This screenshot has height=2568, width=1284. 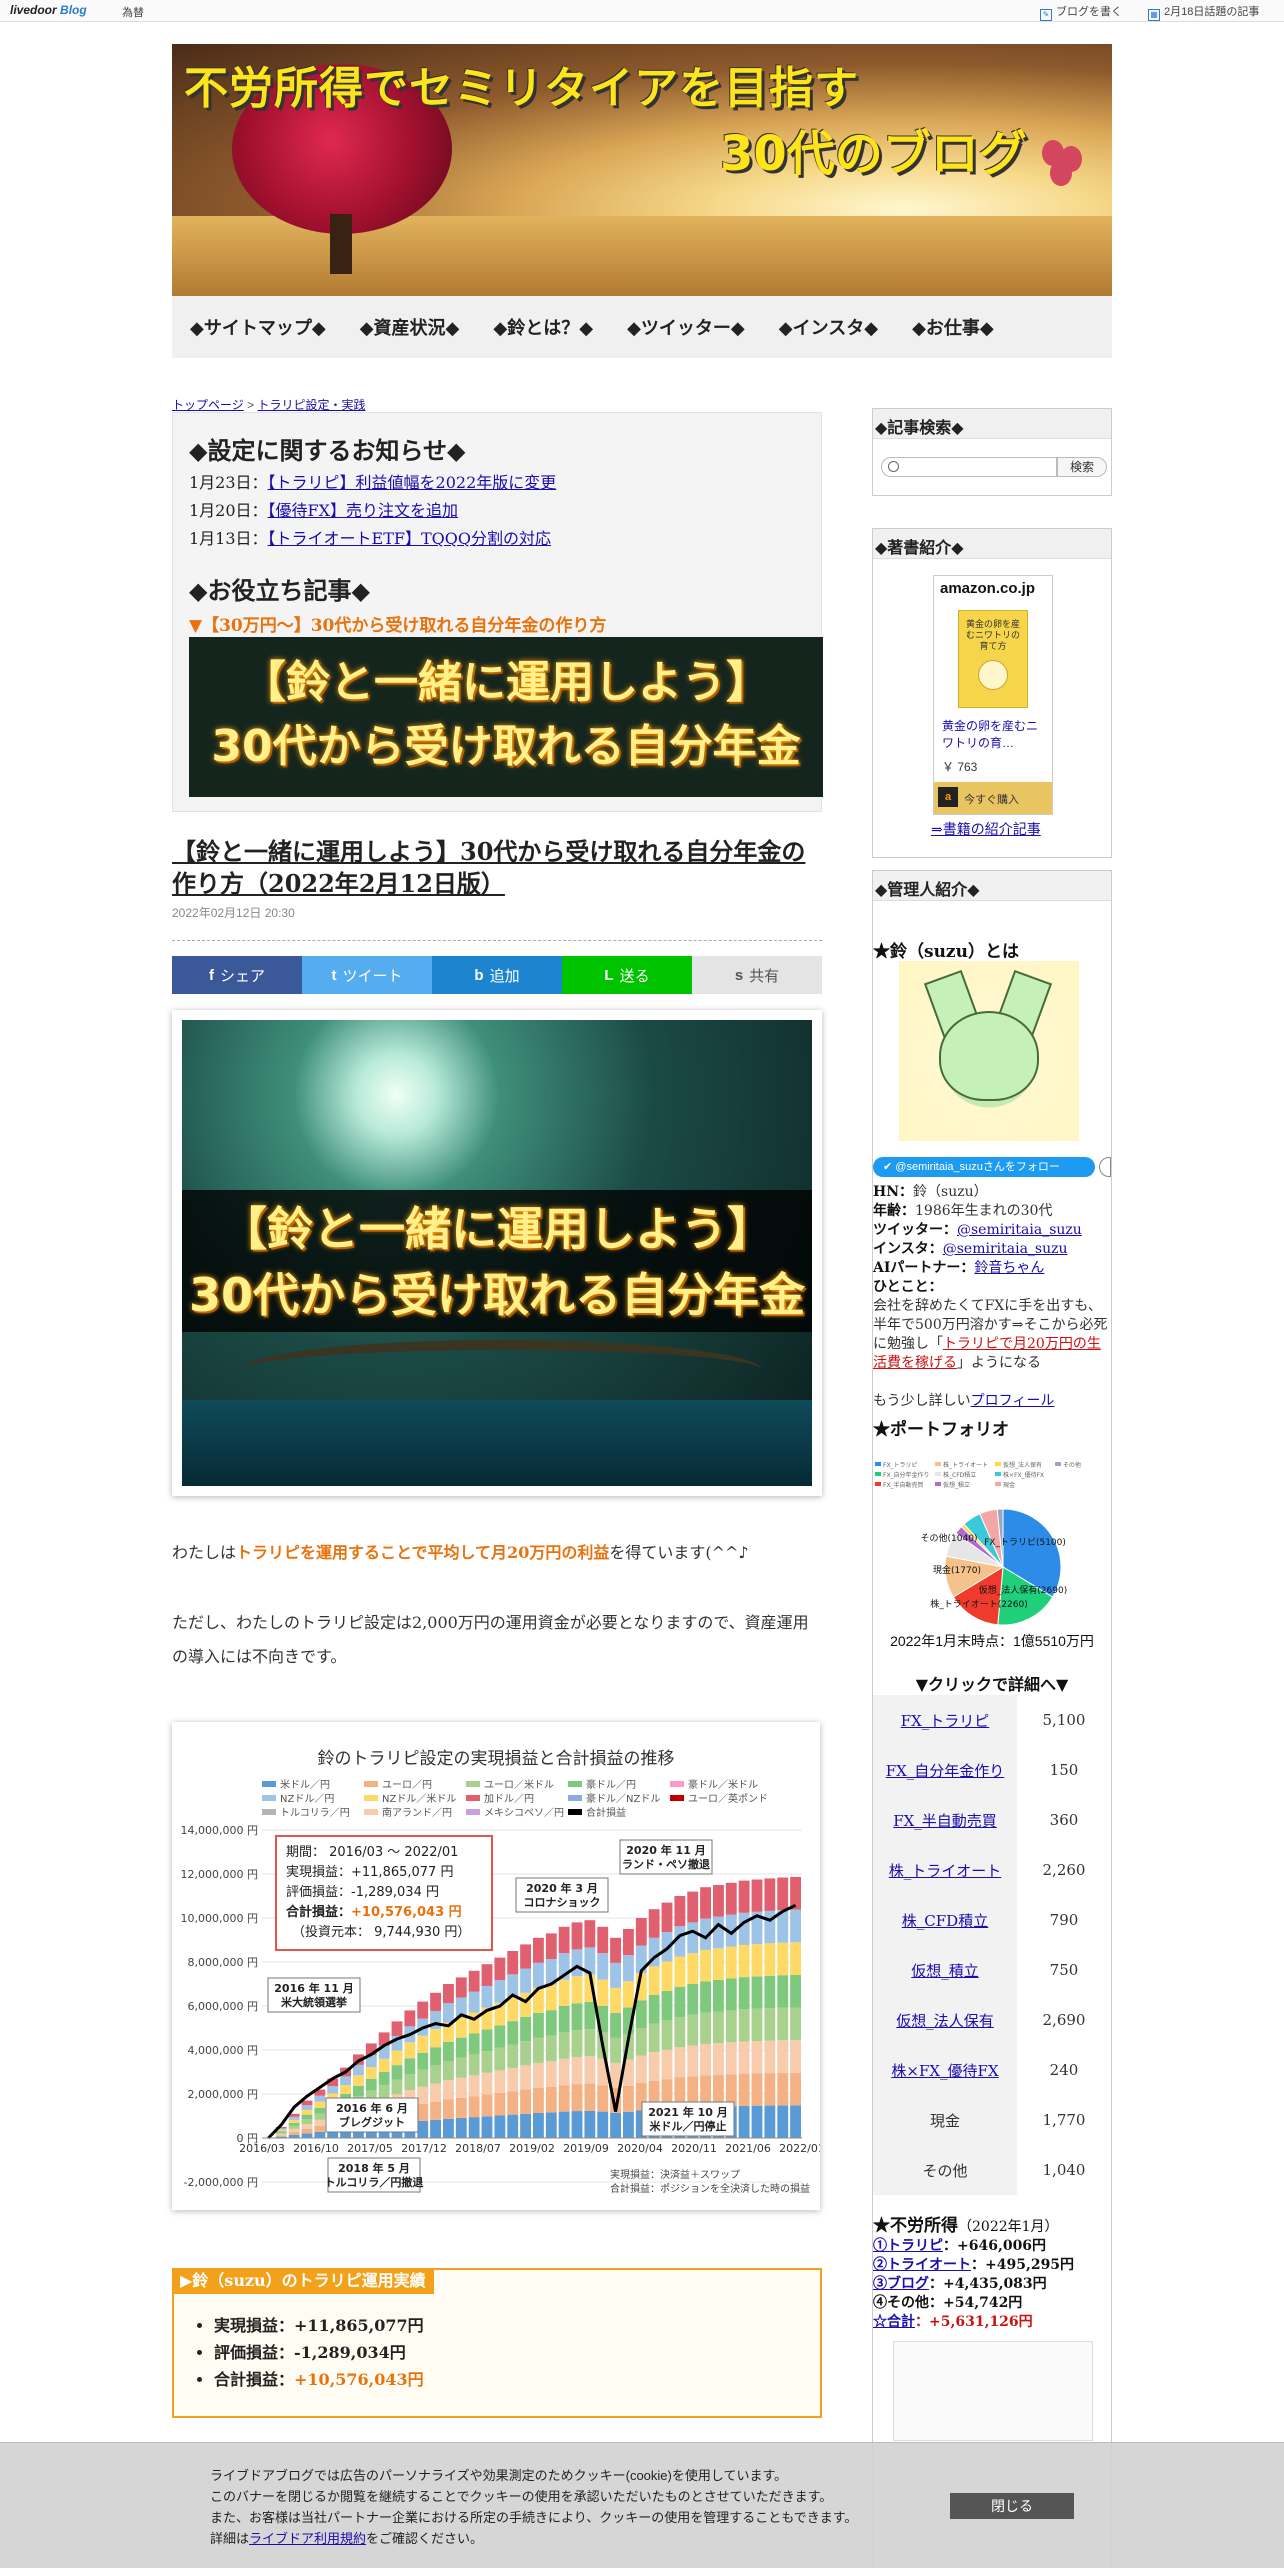 What do you see at coordinates (992, 1720) in the screenshot?
I see `portfolio-row: FX_トラリピ 5,100` at bounding box center [992, 1720].